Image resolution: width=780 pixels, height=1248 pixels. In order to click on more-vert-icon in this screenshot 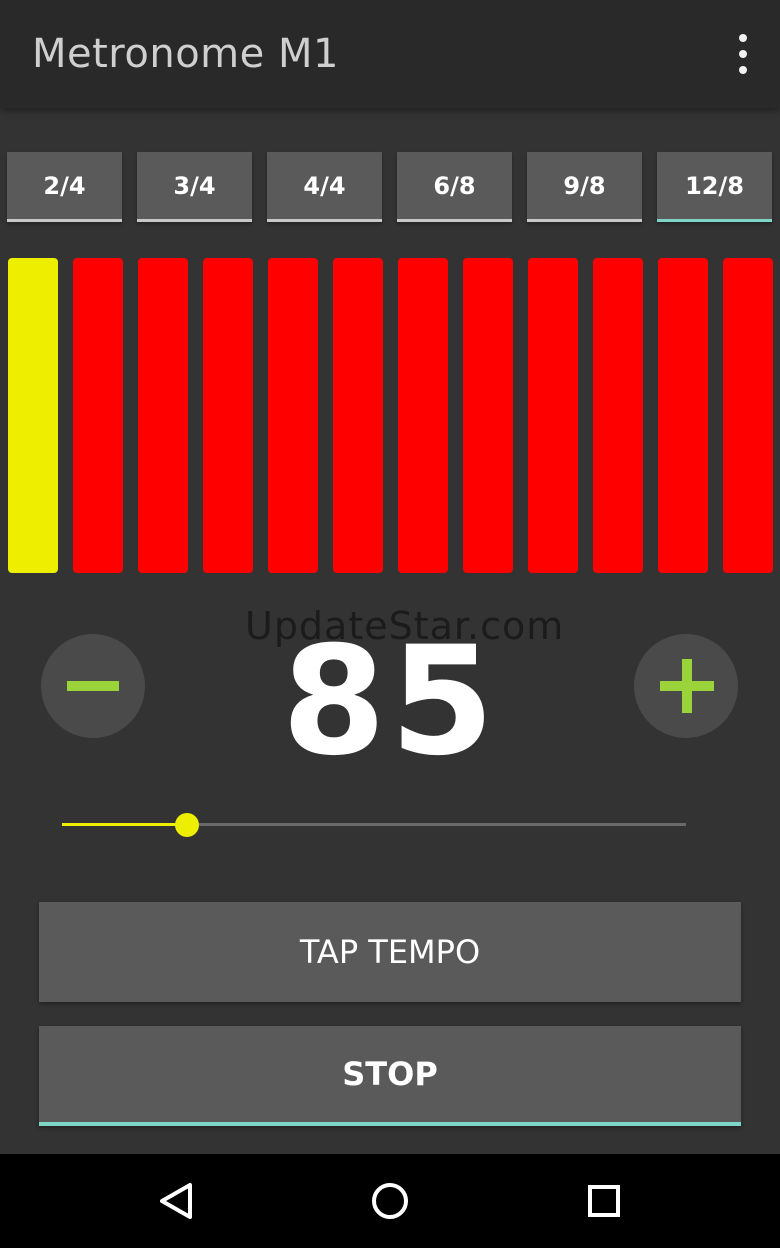, I will do `click(743, 54)`.